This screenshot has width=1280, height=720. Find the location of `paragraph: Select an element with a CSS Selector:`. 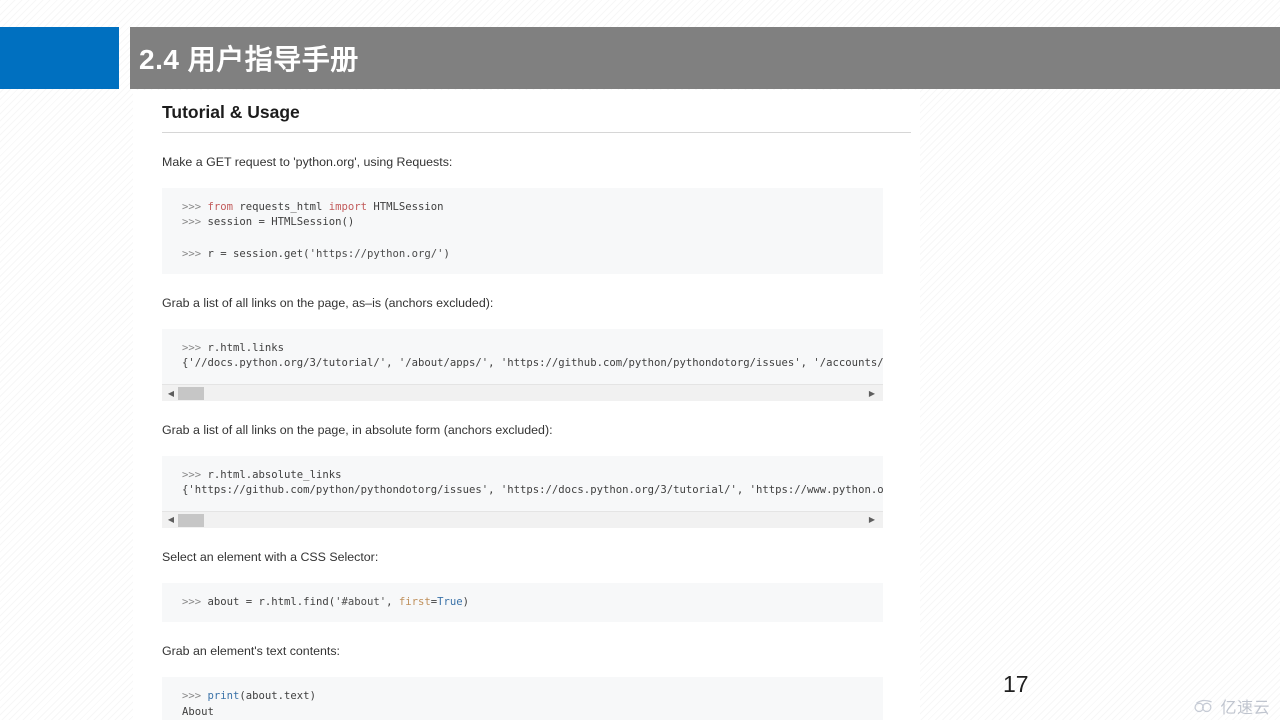

paragraph: Select an element with a CSS Selector: is located at coordinates (270, 556).